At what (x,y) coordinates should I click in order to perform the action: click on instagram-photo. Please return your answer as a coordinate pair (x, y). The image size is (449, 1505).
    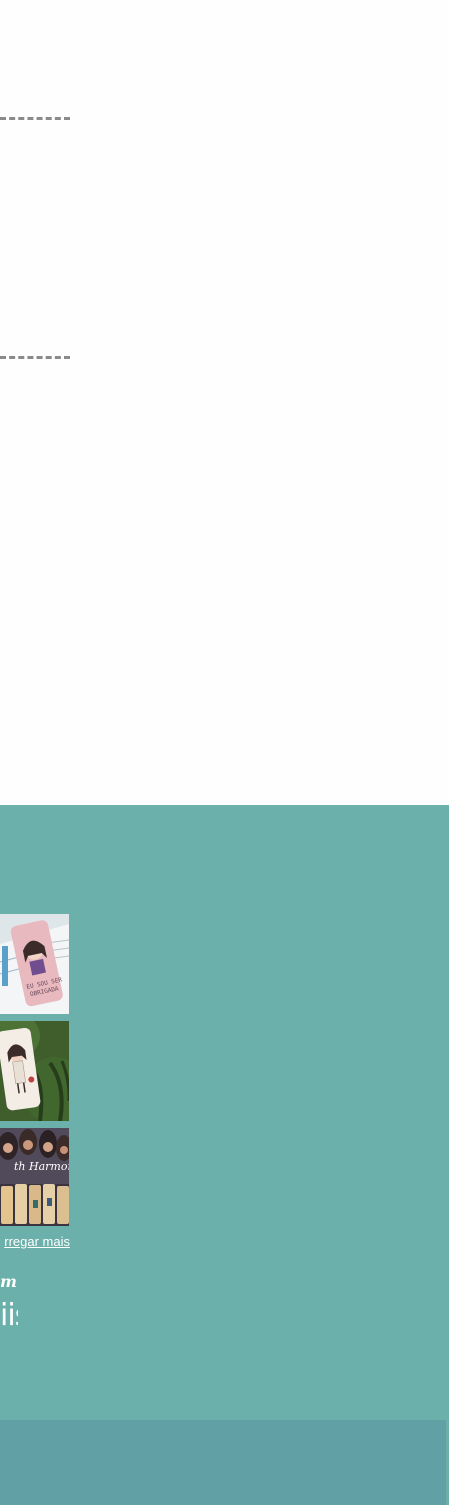
    Looking at the image, I should click on (34, 1071).